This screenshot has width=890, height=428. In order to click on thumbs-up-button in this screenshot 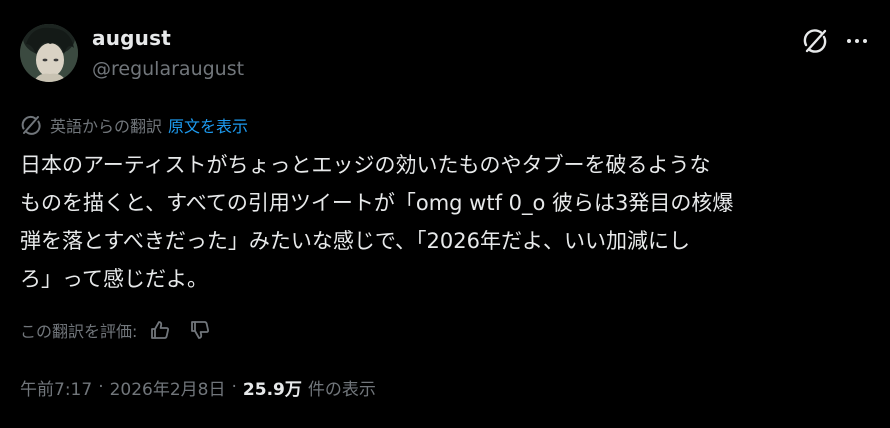, I will do `click(160, 330)`.